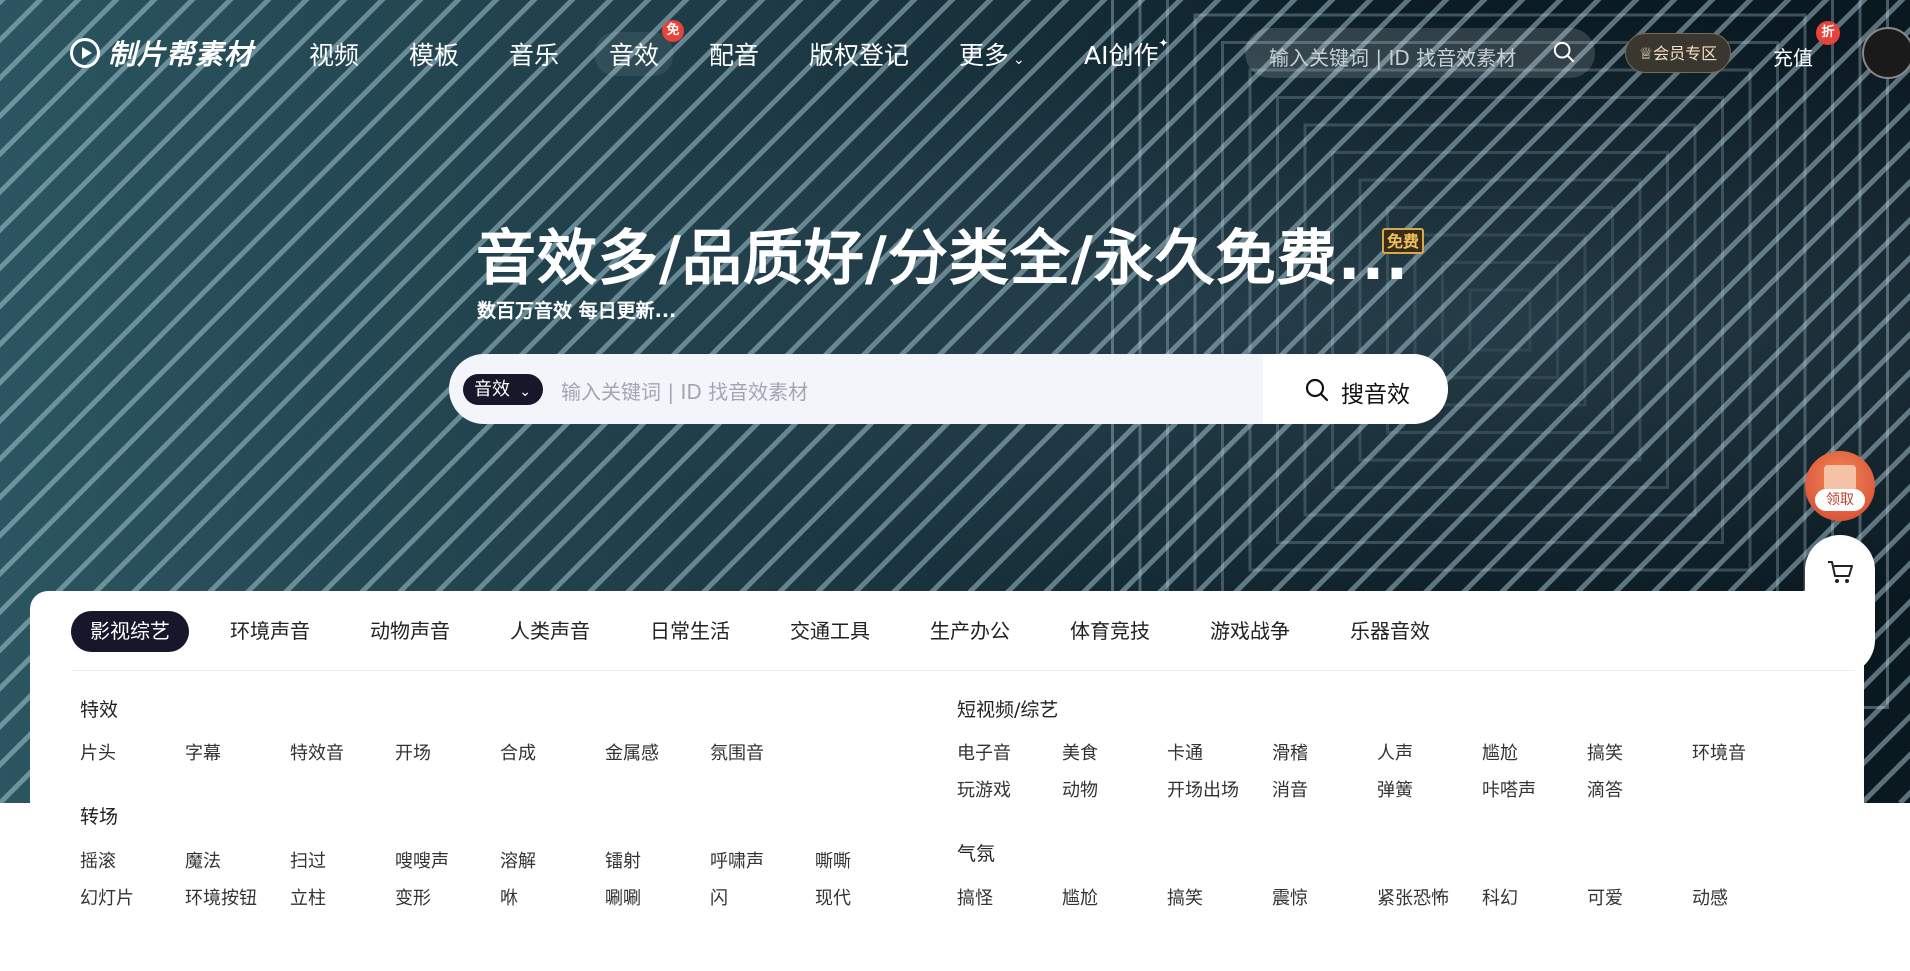  What do you see at coordinates (85, 53) in the screenshot?
I see `logo-play-icon` at bounding box center [85, 53].